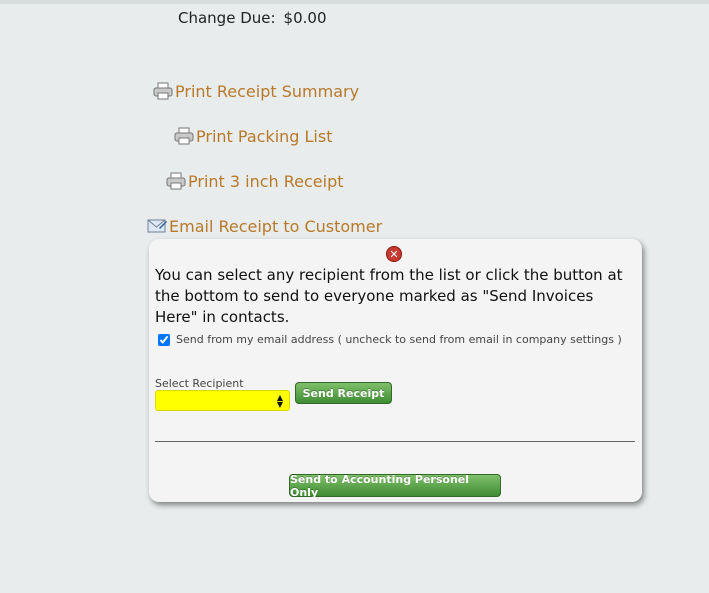 The height and width of the screenshot is (593, 709). I want to click on print-3-inch-receipt-link: Print 3 inch Receipt, so click(255, 181).